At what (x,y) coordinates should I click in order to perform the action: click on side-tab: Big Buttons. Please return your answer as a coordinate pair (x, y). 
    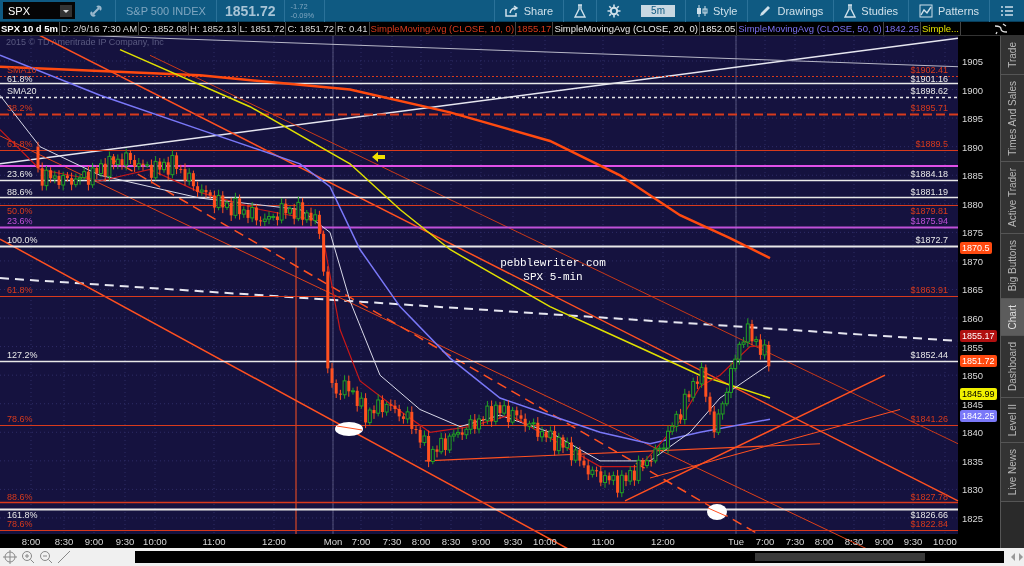
    Looking at the image, I should click on (1012, 266).